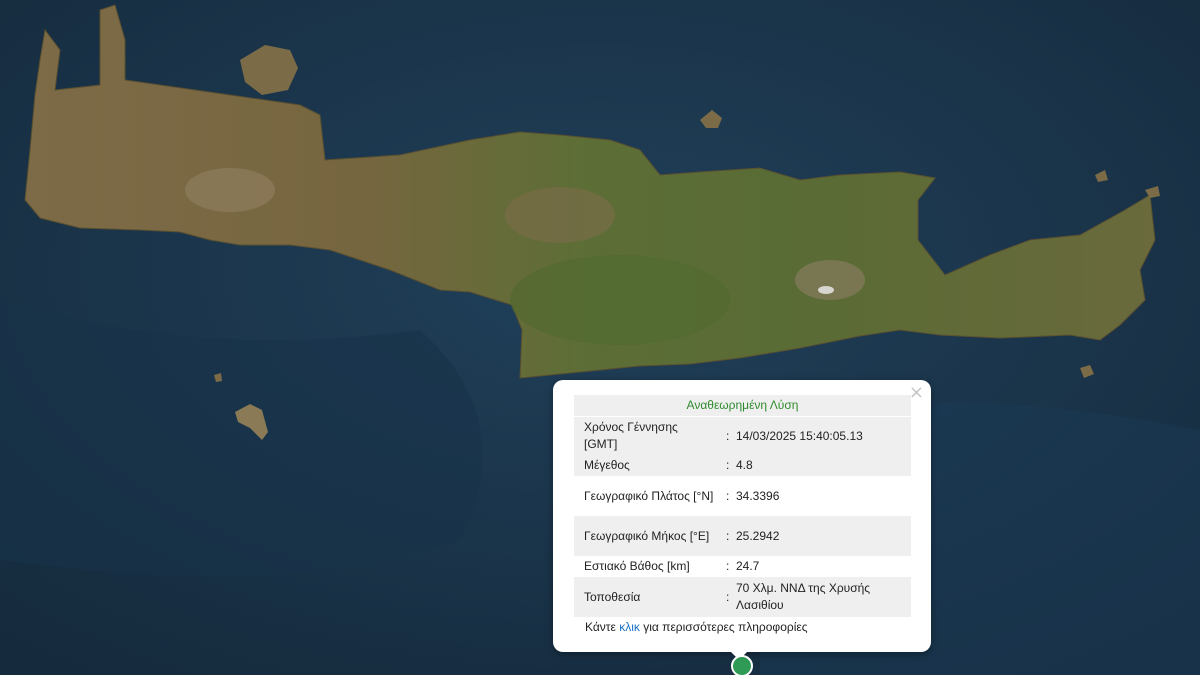 Image resolution: width=1200 pixels, height=675 pixels. I want to click on row-label: Γεωγραφικό Πλάτος [°N], so click(649, 495).